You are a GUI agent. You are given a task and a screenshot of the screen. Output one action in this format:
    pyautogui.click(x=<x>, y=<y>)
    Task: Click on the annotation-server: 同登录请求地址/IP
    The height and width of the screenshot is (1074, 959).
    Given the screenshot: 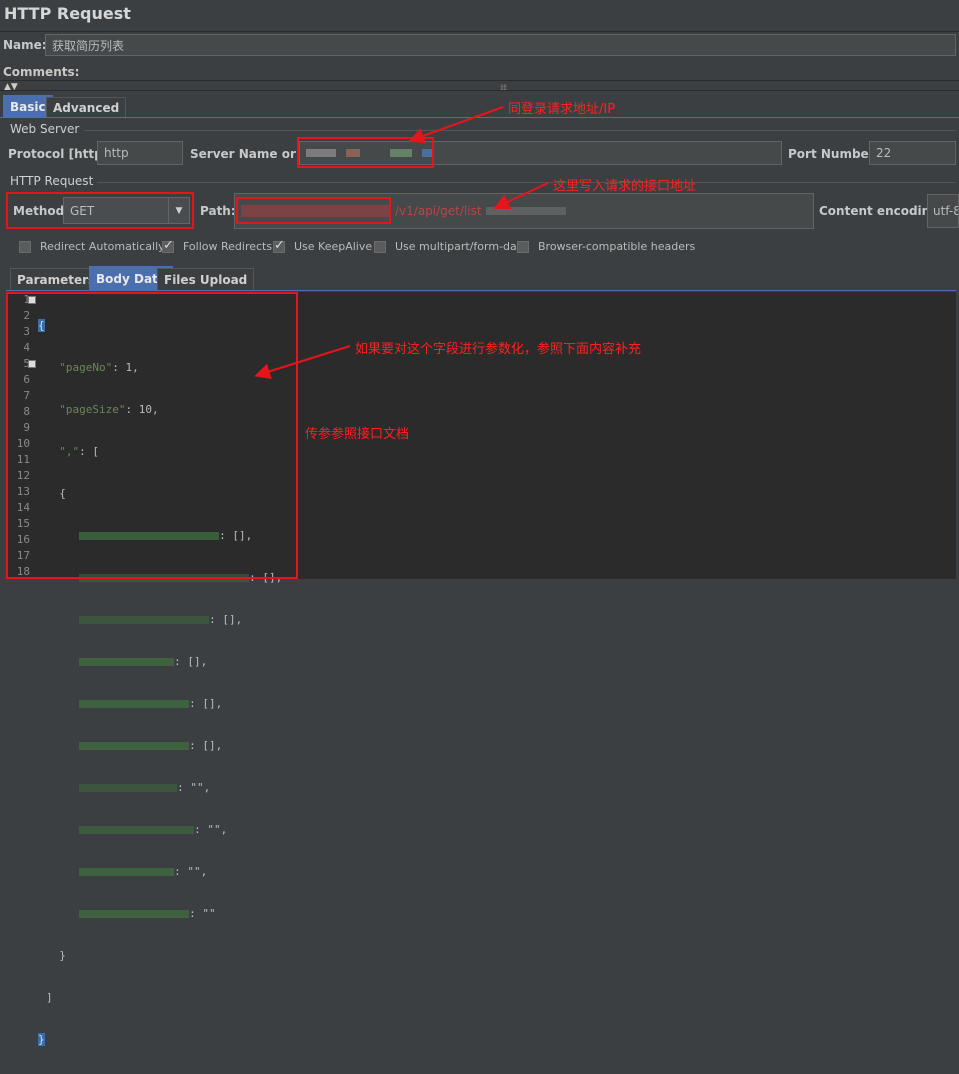 What is the action you would take?
    pyautogui.click(x=562, y=109)
    